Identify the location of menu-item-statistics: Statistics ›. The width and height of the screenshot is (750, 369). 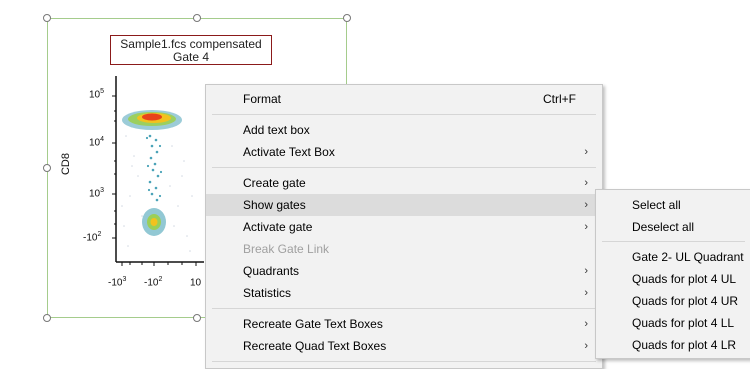
(404, 293).